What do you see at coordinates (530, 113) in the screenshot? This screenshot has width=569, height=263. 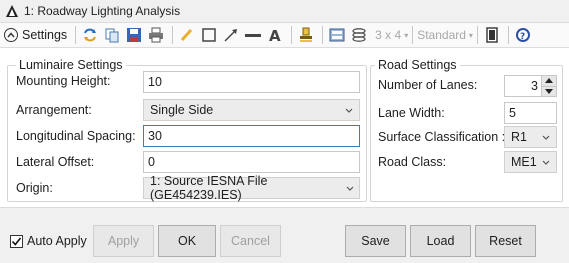 I see `lane-width-input: 5` at bounding box center [530, 113].